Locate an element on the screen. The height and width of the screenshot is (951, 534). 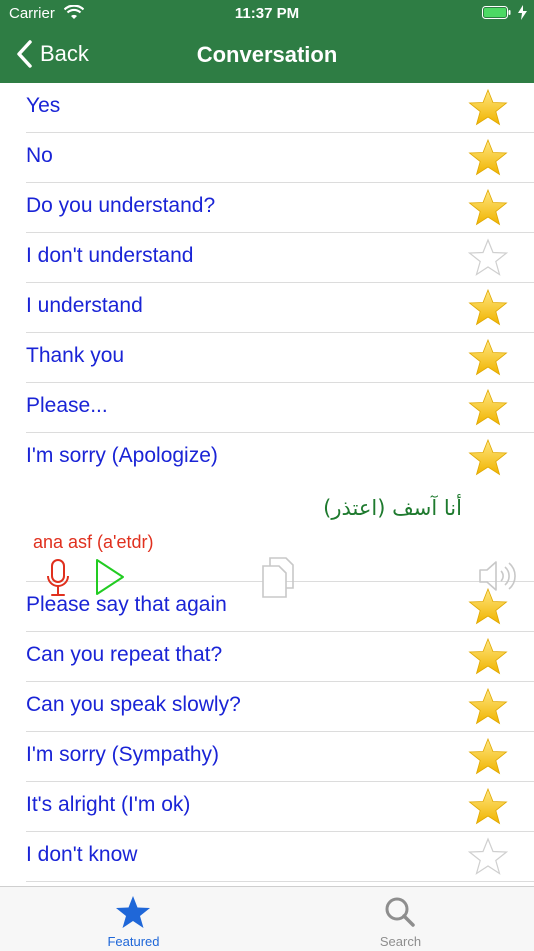
list-item: I'm sorry (Sympathy) is located at coordinates (280, 757).